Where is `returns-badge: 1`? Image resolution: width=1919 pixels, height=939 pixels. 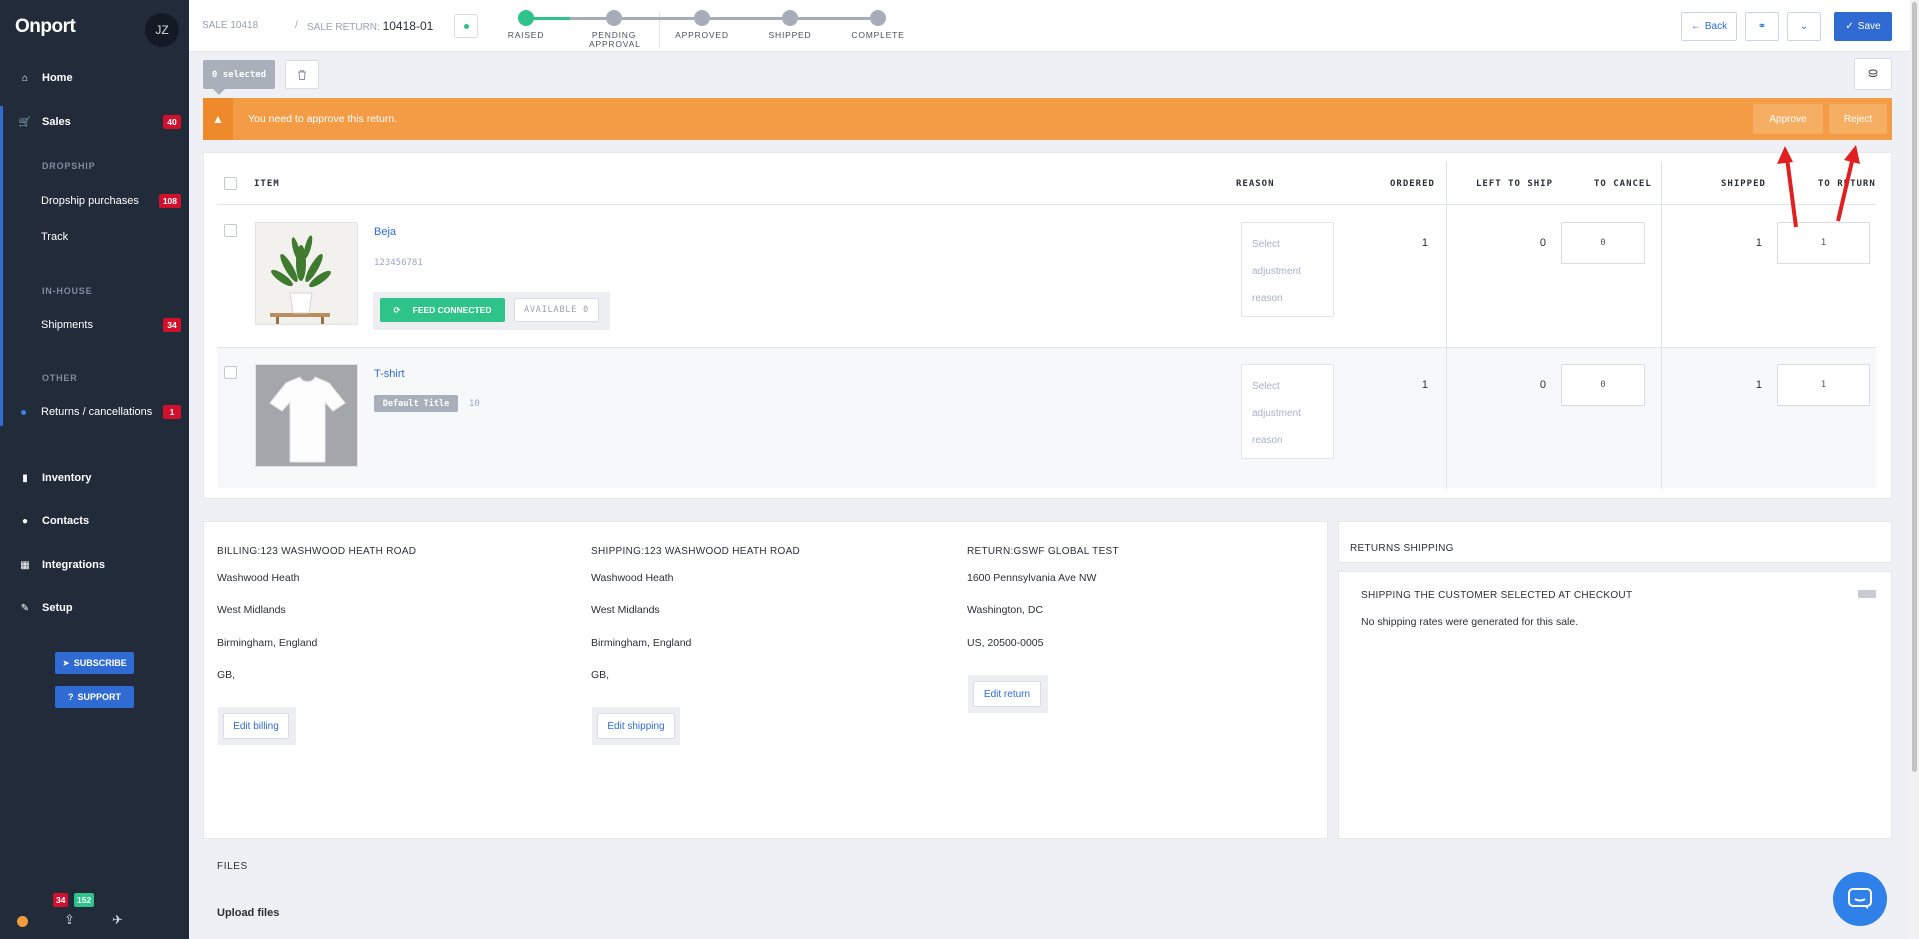 returns-badge: 1 is located at coordinates (172, 412).